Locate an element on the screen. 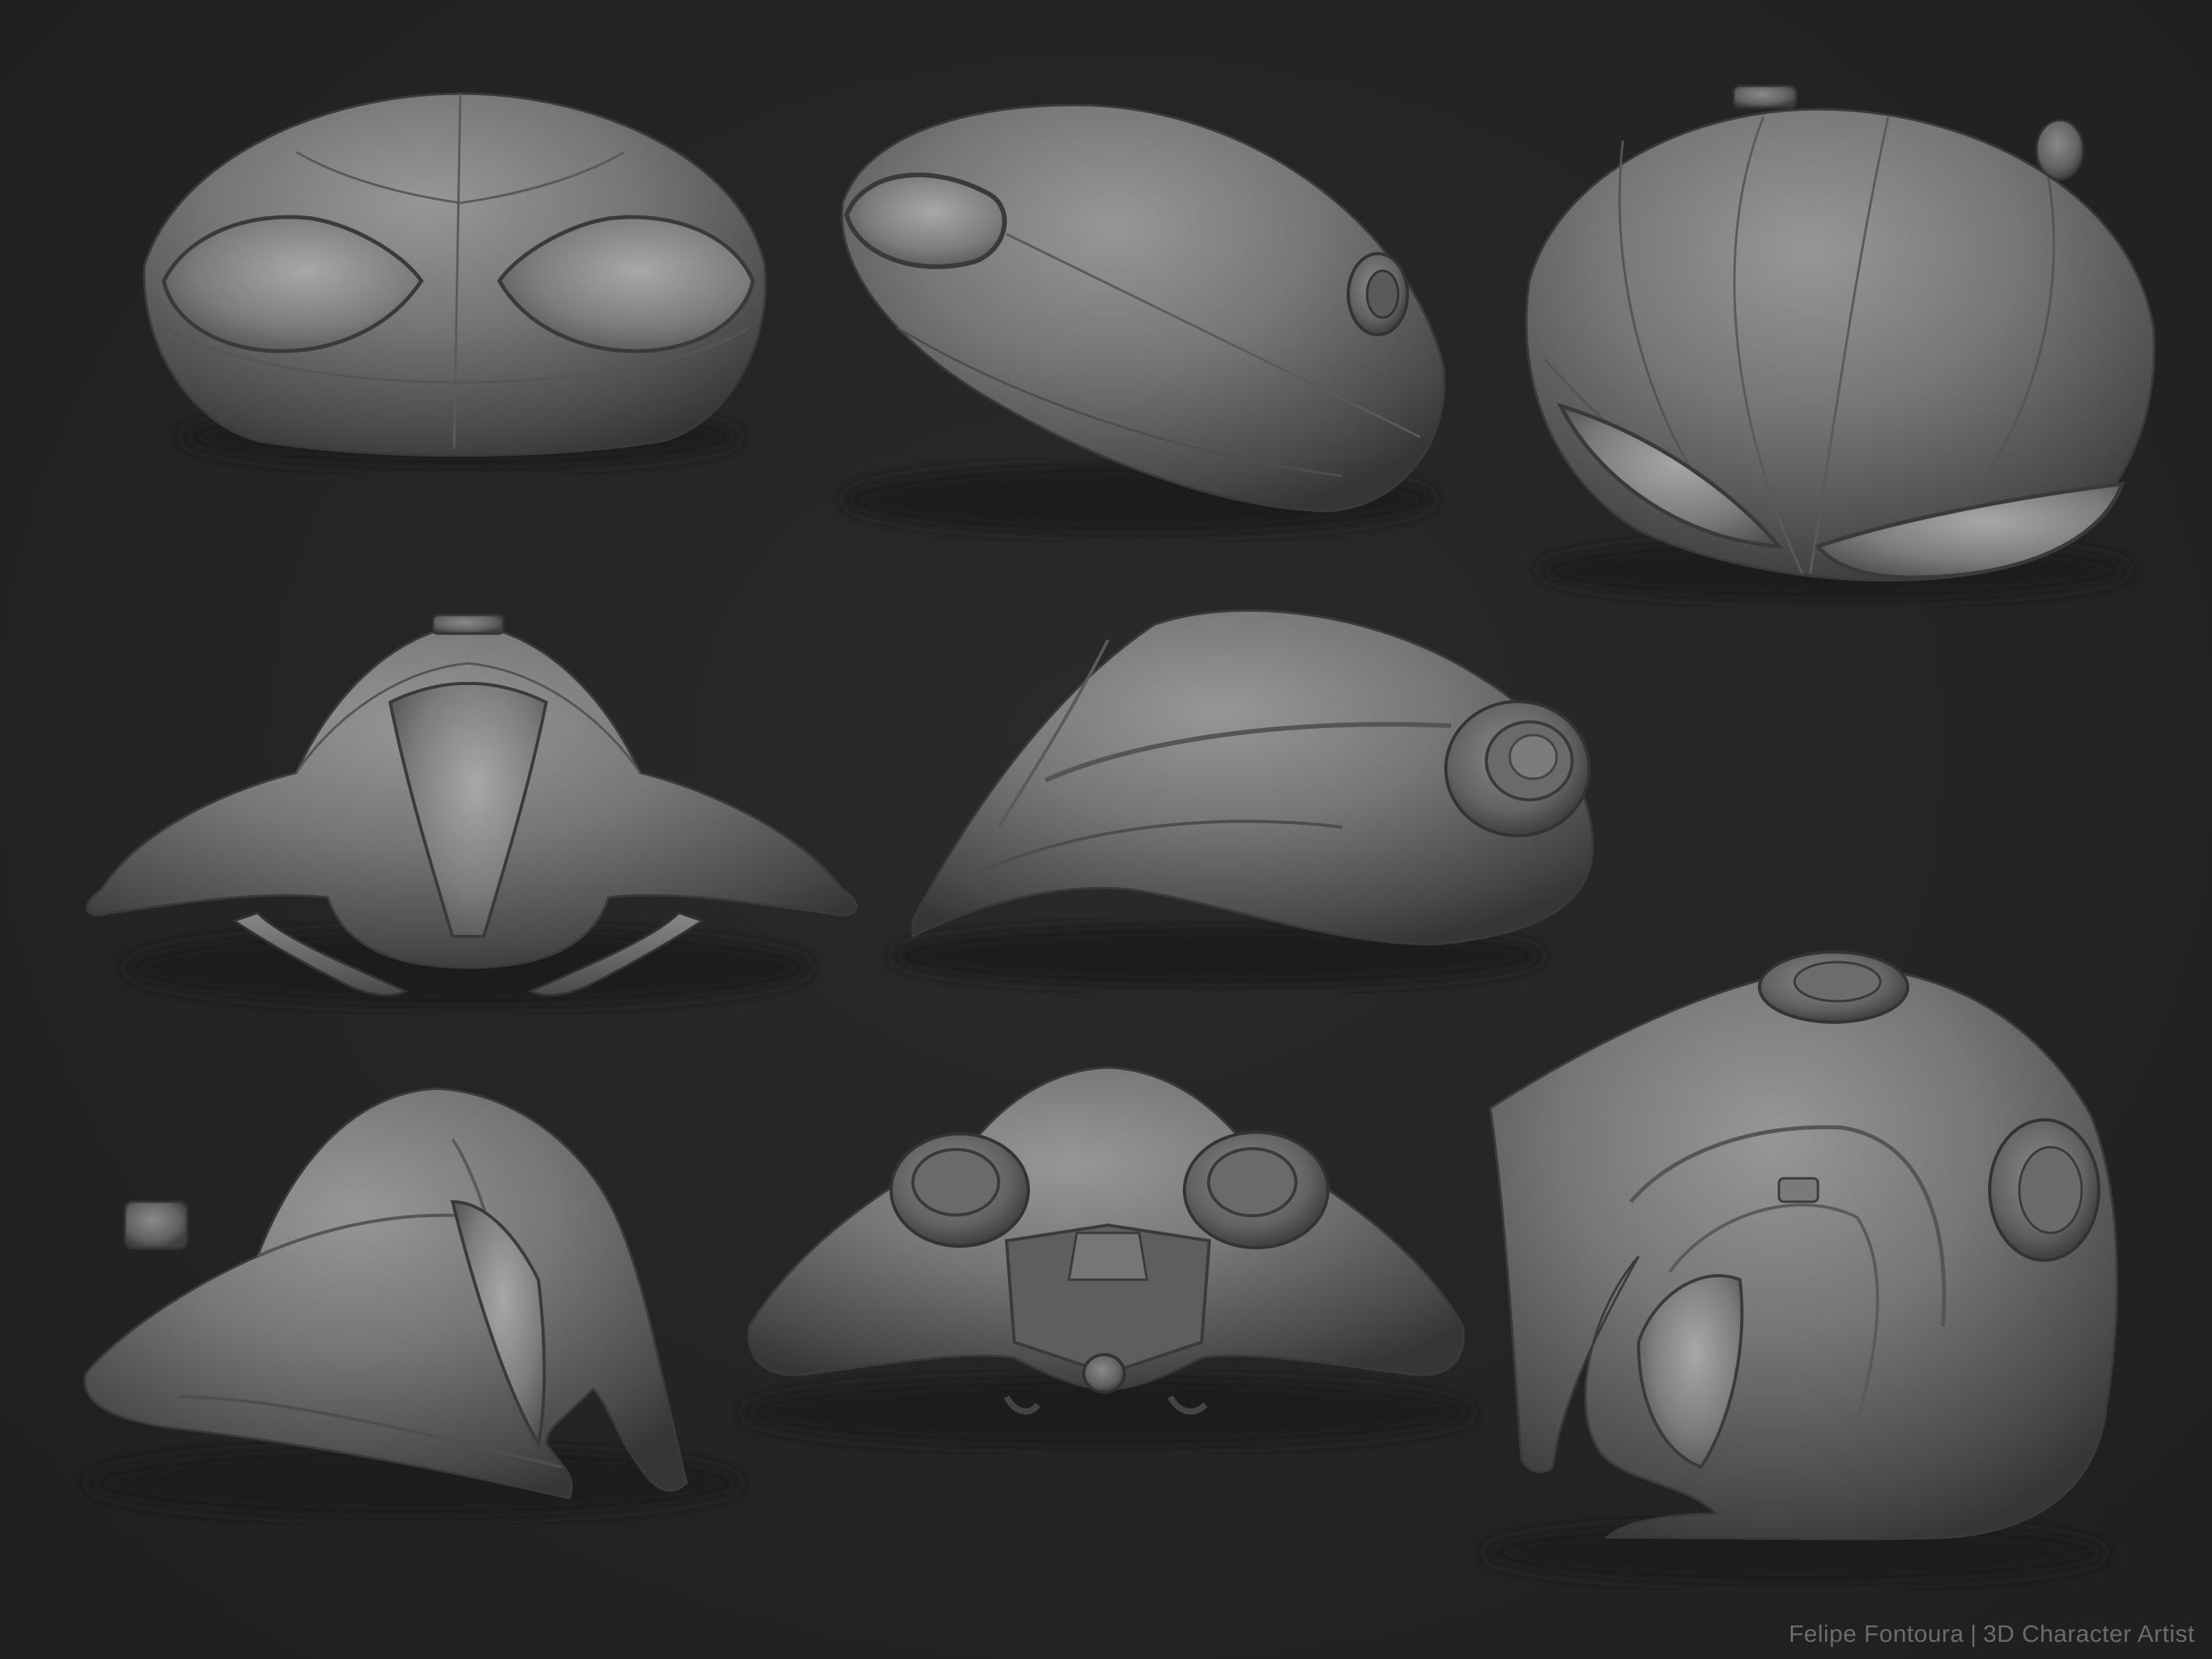 The width and height of the screenshot is (2212, 1659). helmet-view-side-low is located at coordinates (1241, 798).